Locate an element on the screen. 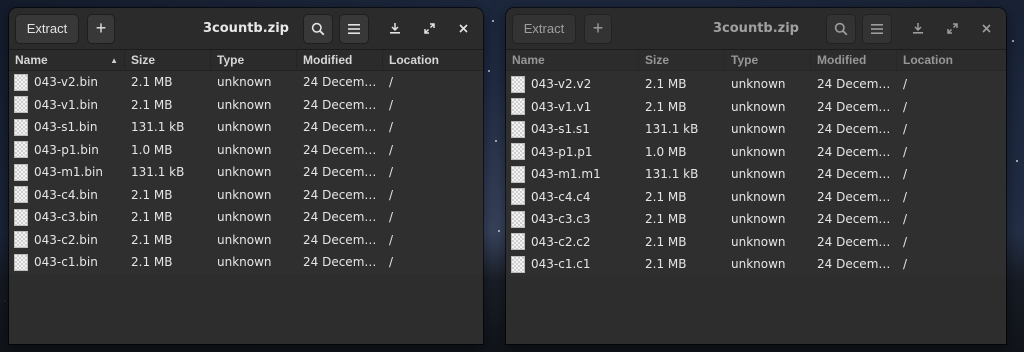 The image size is (1024, 352). table-row: 043-c1.c1 2.1 MB unknown 24 Decembe… / is located at coordinates (756, 264).